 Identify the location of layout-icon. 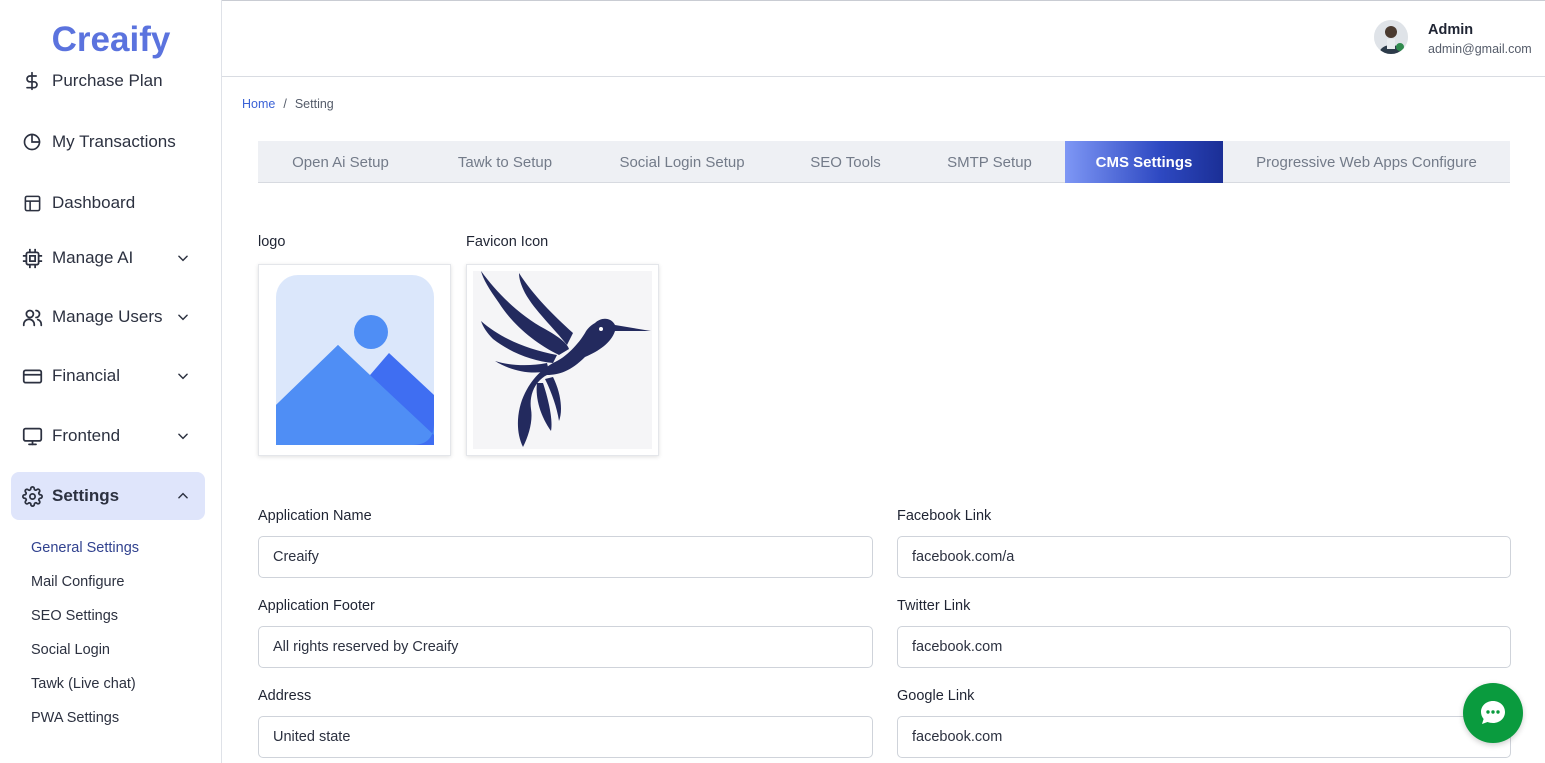
(32, 203).